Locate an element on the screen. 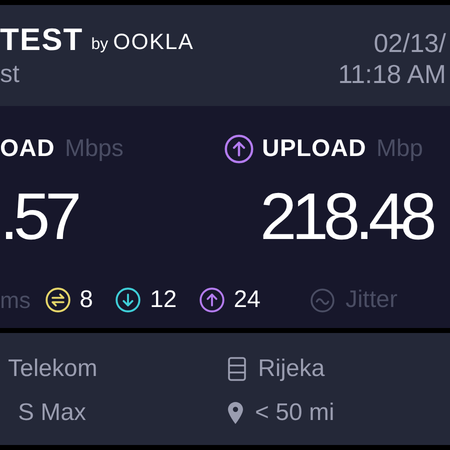  company-logo: OOKLA is located at coordinates (153, 42).